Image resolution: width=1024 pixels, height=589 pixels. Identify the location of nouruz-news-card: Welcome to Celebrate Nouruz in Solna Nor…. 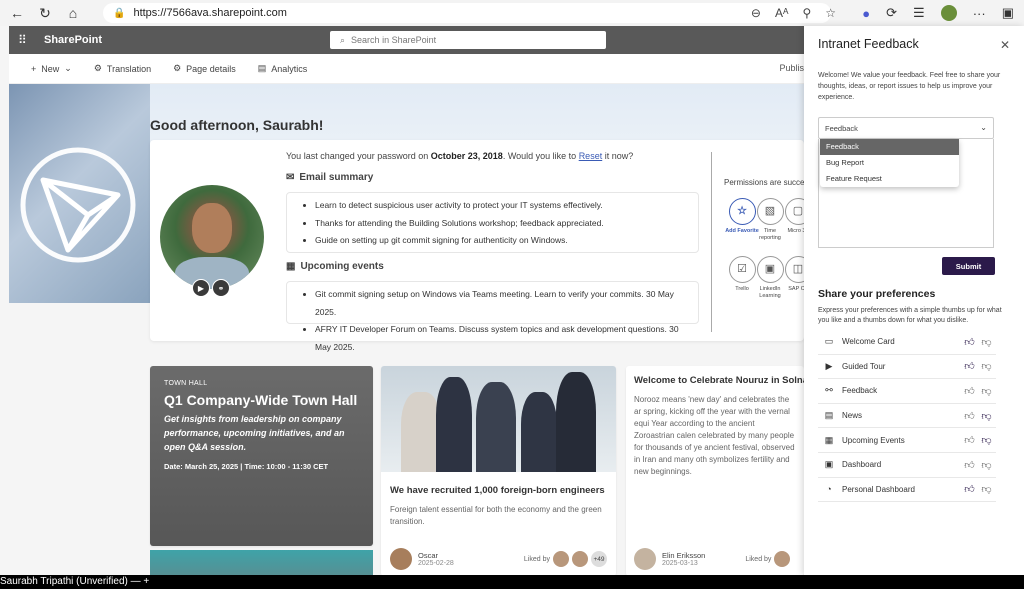
(715, 470).